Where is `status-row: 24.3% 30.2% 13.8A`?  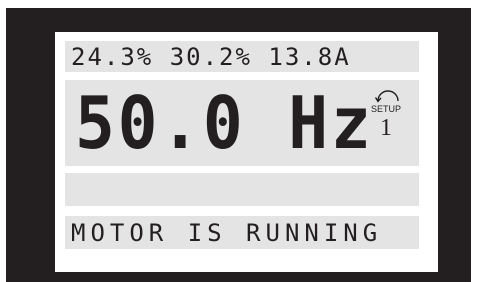 status-row: 24.3% 30.2% 13.8A is located at coordinates (242, 56).